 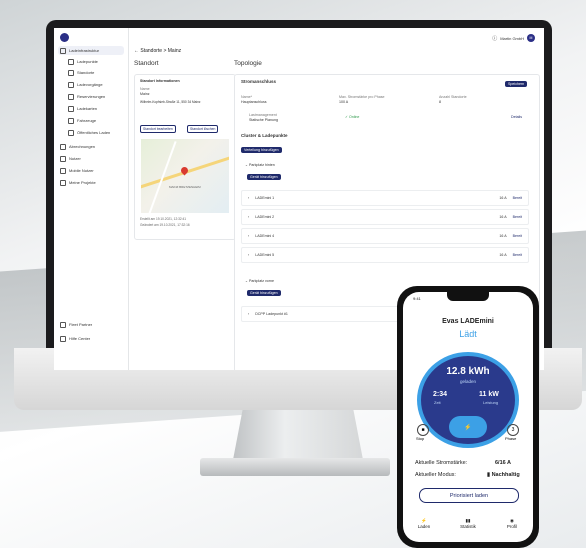 I want to click on map-label: MAINZ BRETZENHEIM, so click(x=185, y=187).